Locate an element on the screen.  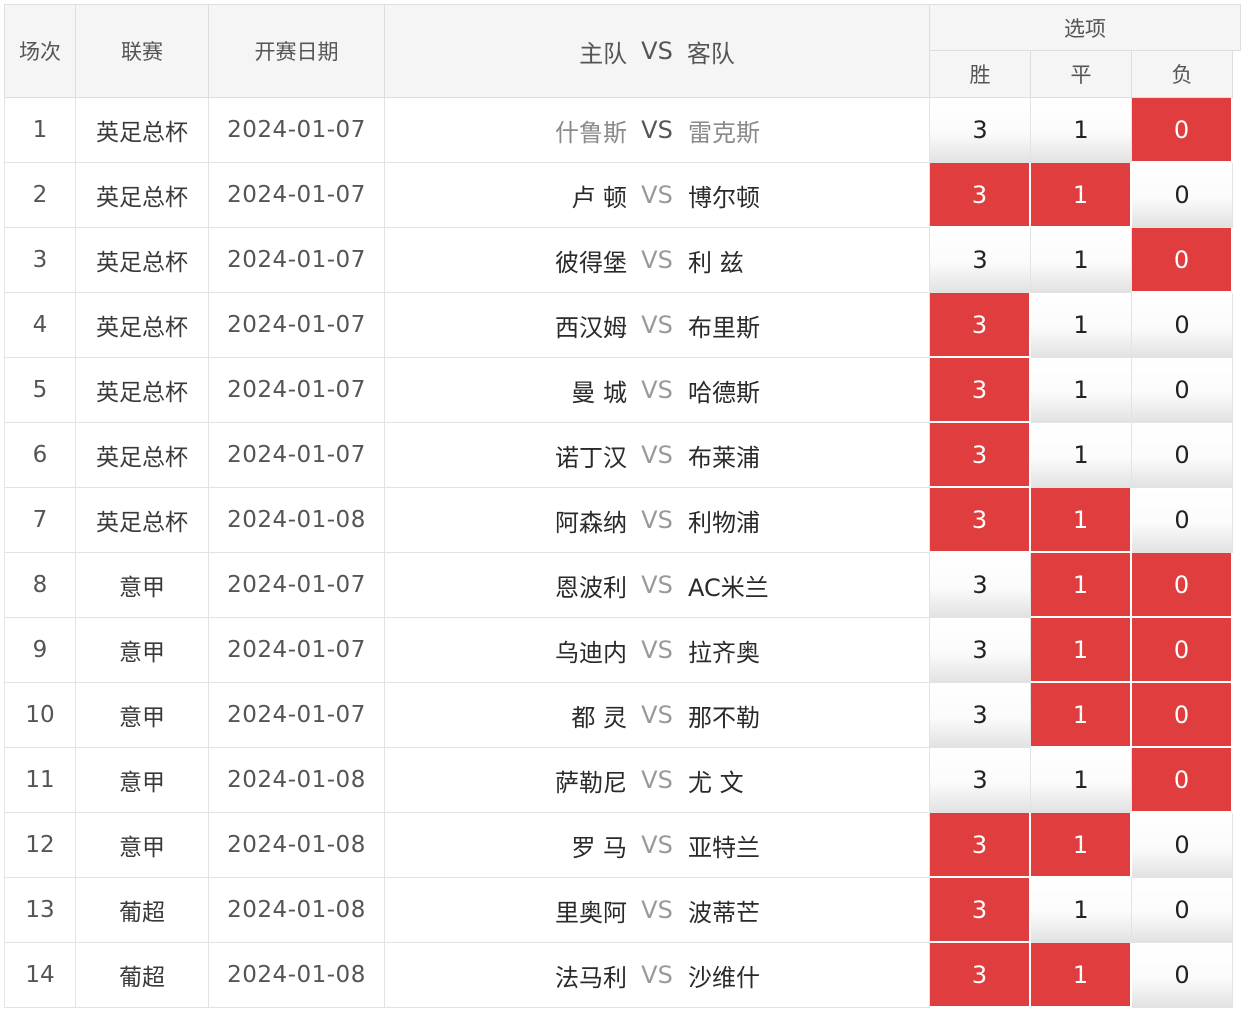
round-cell: 3 is located at coordinates (40, 260).